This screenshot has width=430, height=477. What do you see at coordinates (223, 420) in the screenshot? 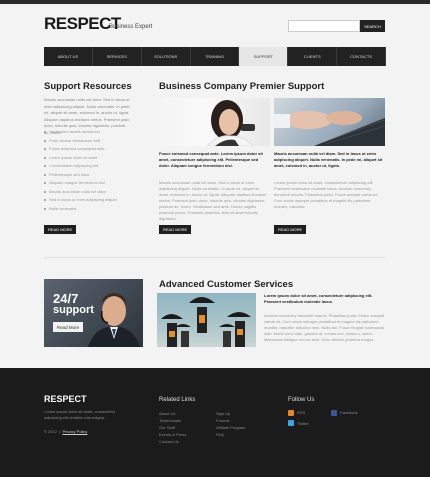
I see `footer-link-forums: Forums` at bounding box center [223, 420].